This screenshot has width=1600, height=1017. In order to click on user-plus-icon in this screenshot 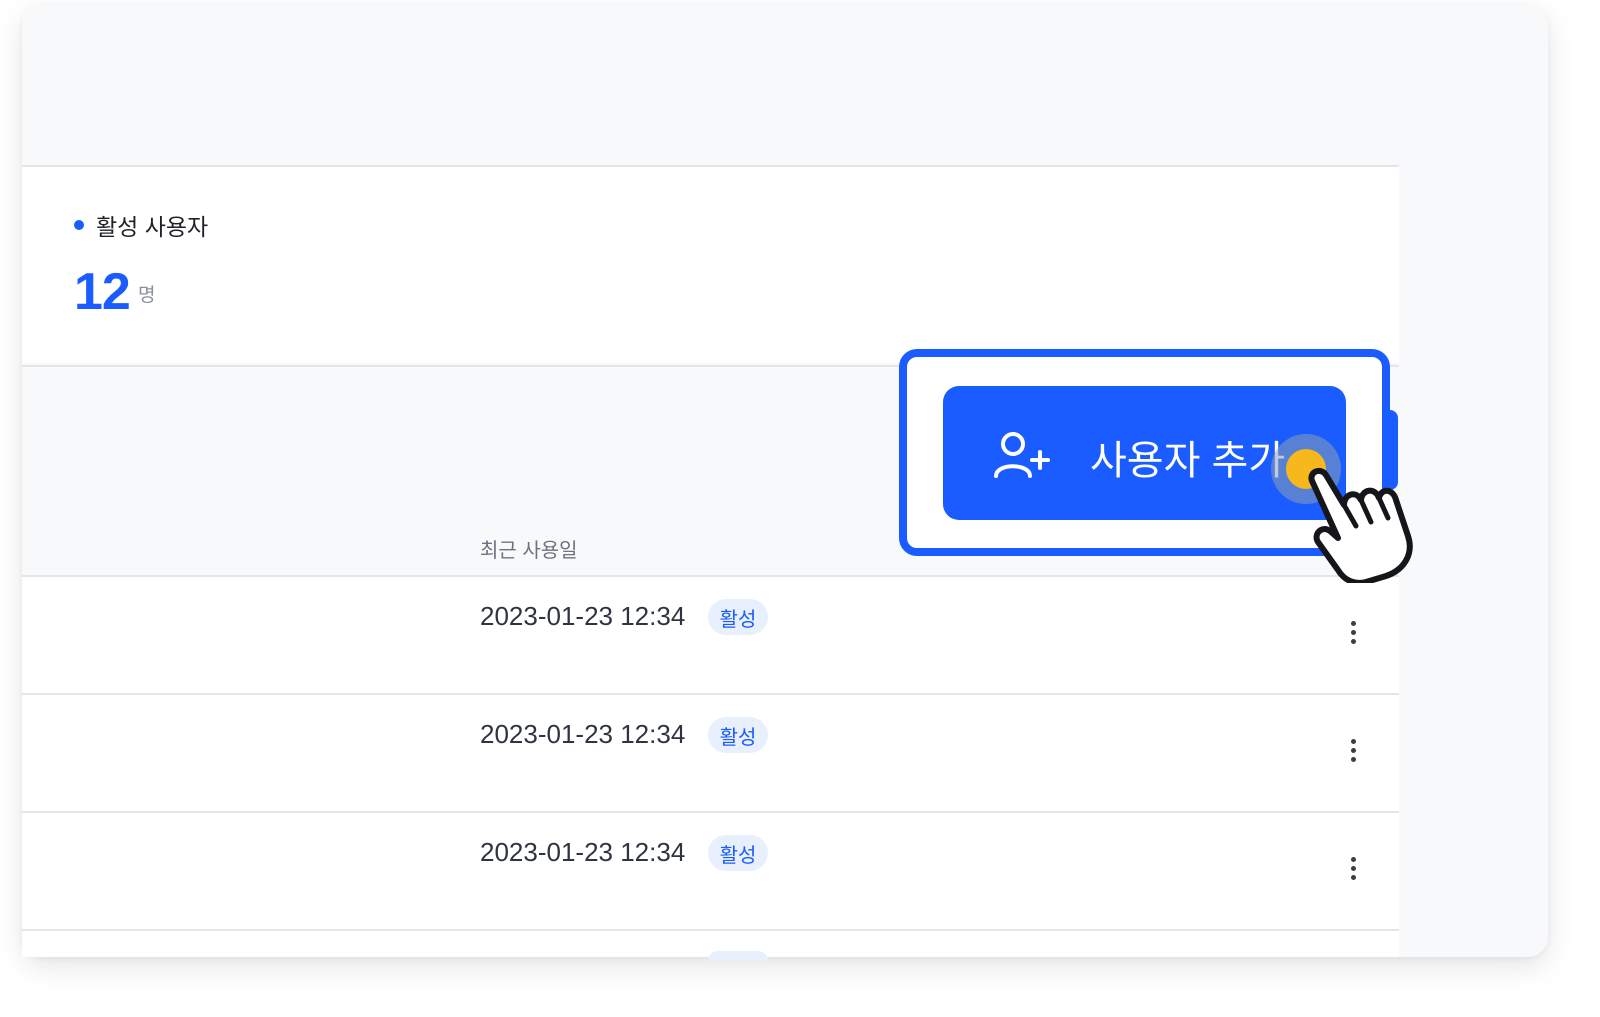, I will do `click(1023, 459)`.